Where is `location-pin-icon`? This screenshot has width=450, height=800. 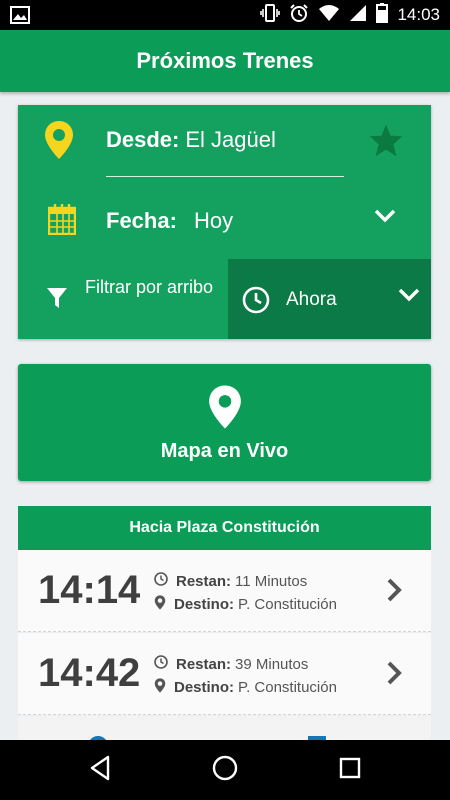 location-pin-icon is located at coordinates (59, 142).